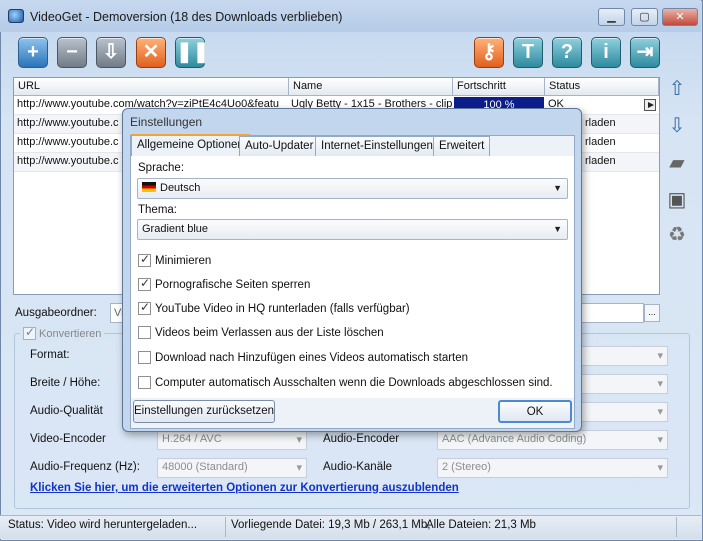 This screenshot has width=703, height=541. What do you see at coordinates (151, 52) in the screenshot?
I see `stop-icon: ✕` at bounding box center [151, 52].